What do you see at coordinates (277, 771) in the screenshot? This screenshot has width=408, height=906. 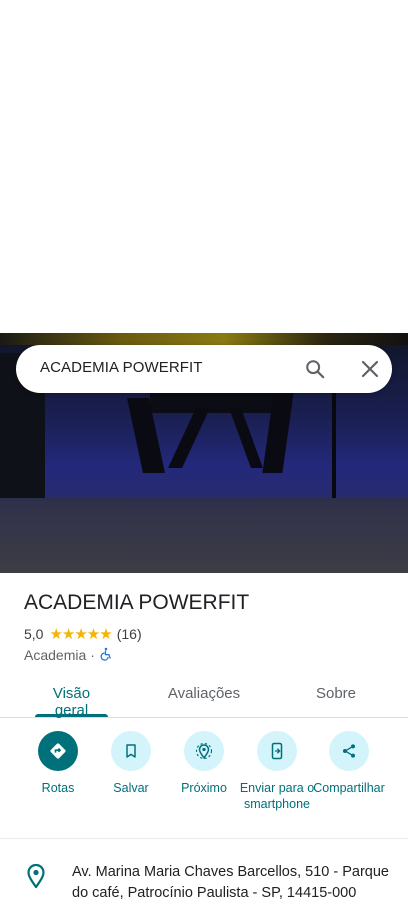 I see `send-to-phone-button: Enviar para o smartphone` at bounding box center [277, 771].